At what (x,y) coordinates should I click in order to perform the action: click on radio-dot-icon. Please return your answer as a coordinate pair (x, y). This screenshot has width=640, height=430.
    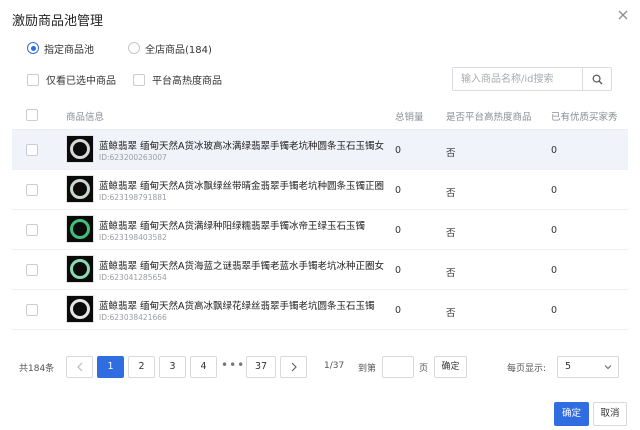
    Looking at the image, I should click on (33, 48).